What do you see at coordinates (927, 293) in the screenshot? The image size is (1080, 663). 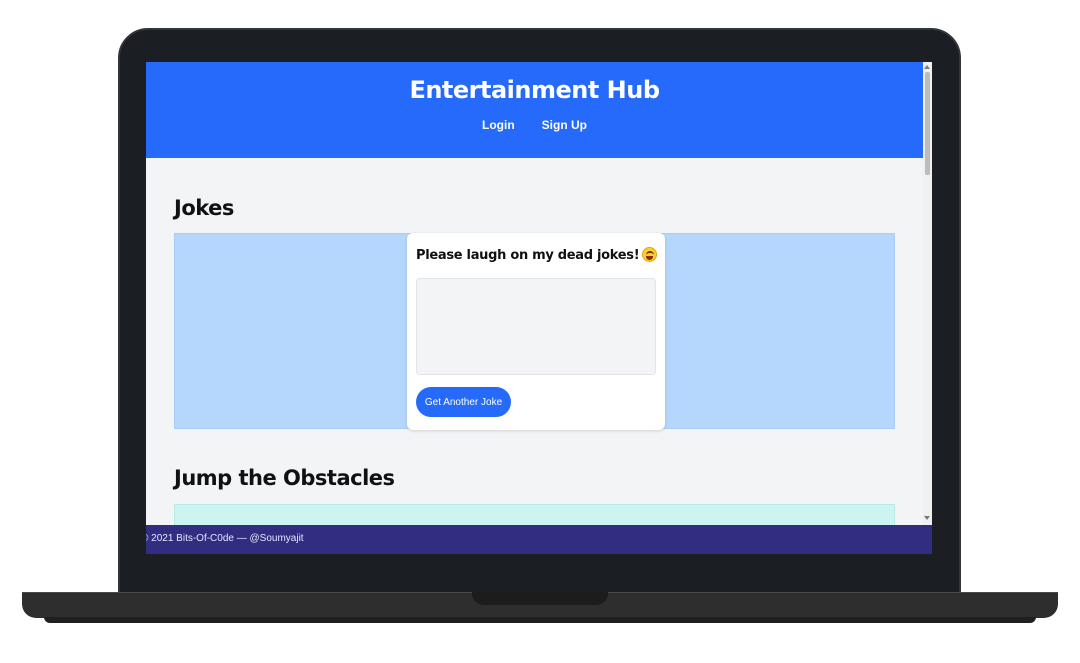 I see `page-scrollbar` at bounding box center [927, 293].